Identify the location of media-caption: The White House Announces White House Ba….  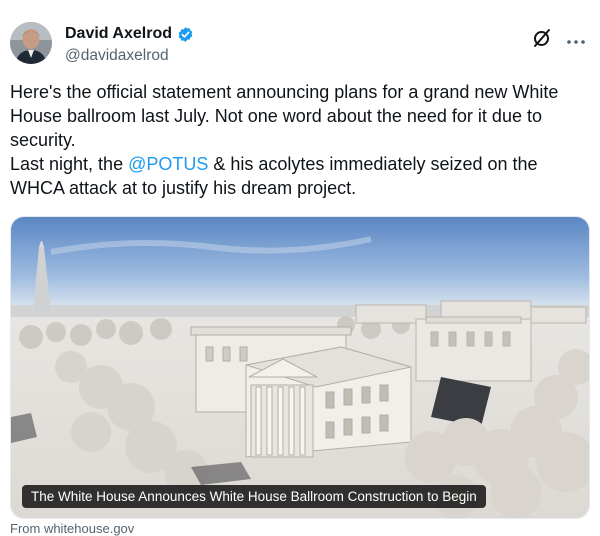
(254, 496).